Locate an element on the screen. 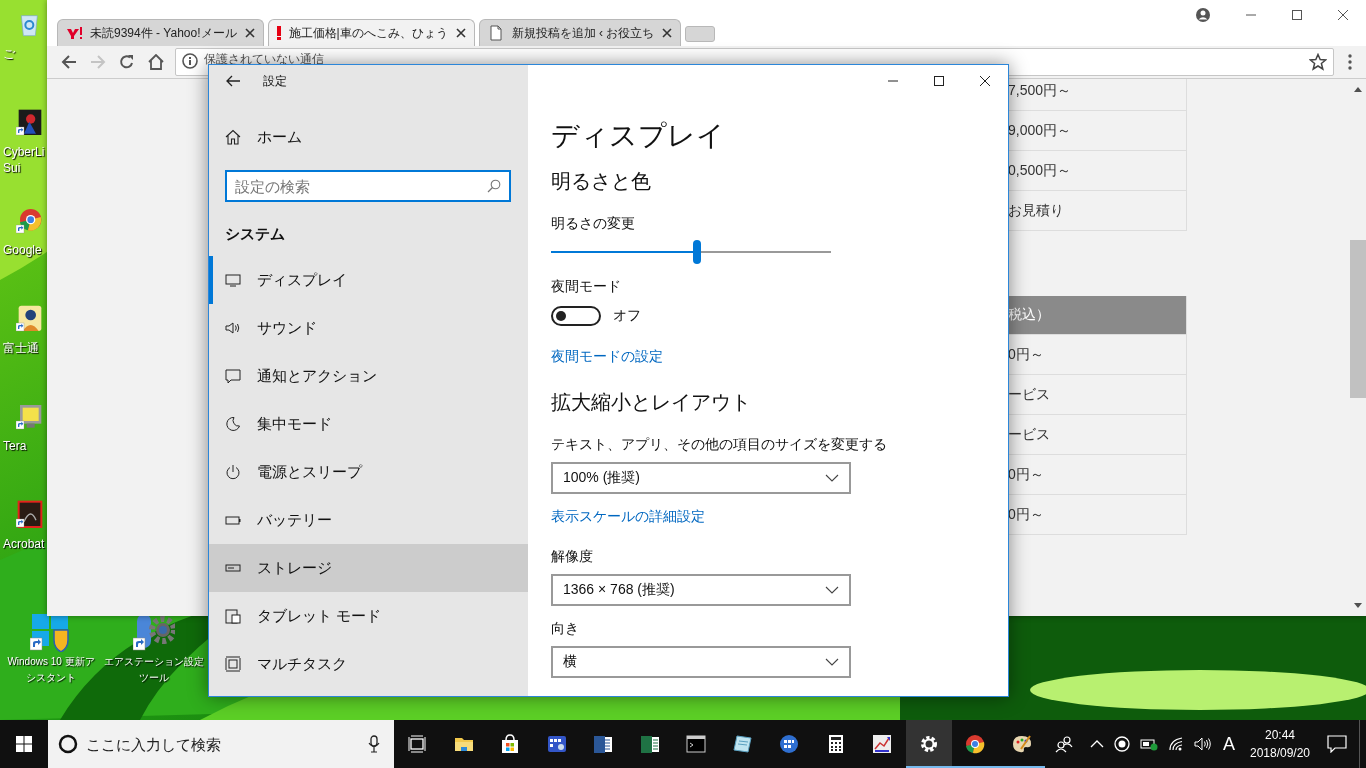 The height and width of the screenshot is (768, 1366). clock-date: 2018/09/20 is located at coordinates (1280, 753).